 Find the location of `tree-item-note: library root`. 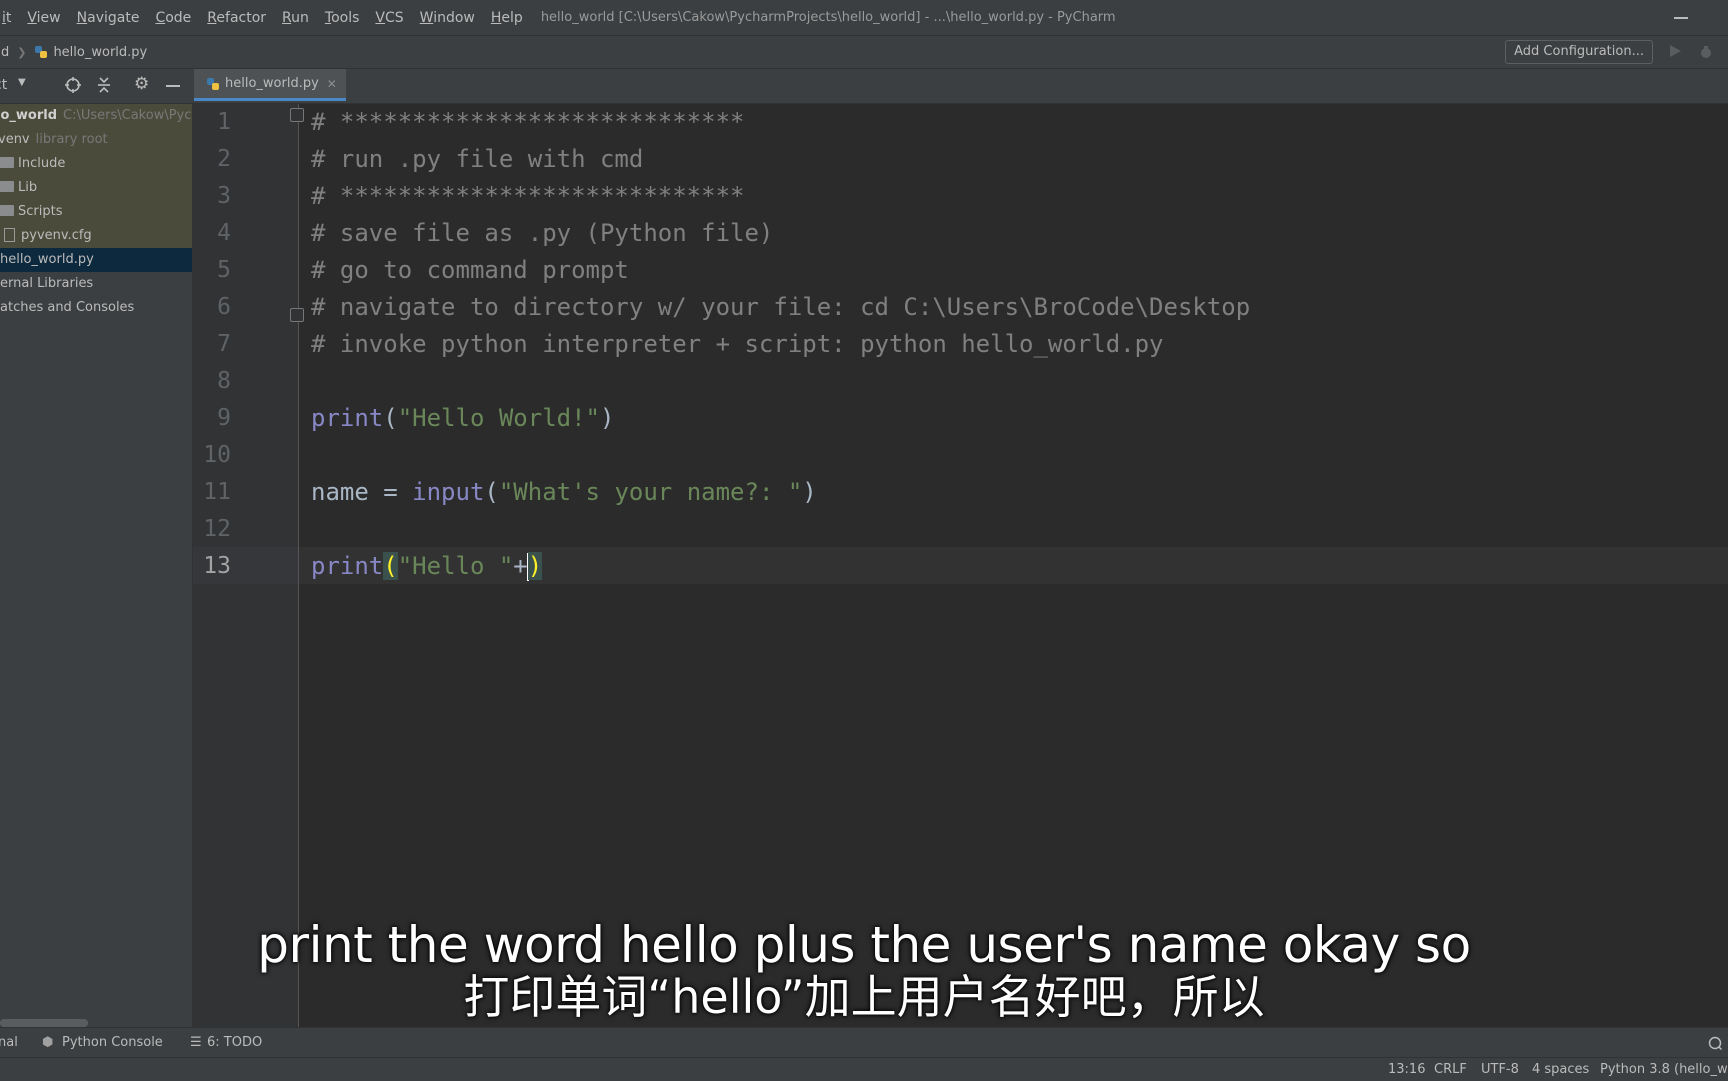

tree-item-note: library root is located at coordinates (71, 139).